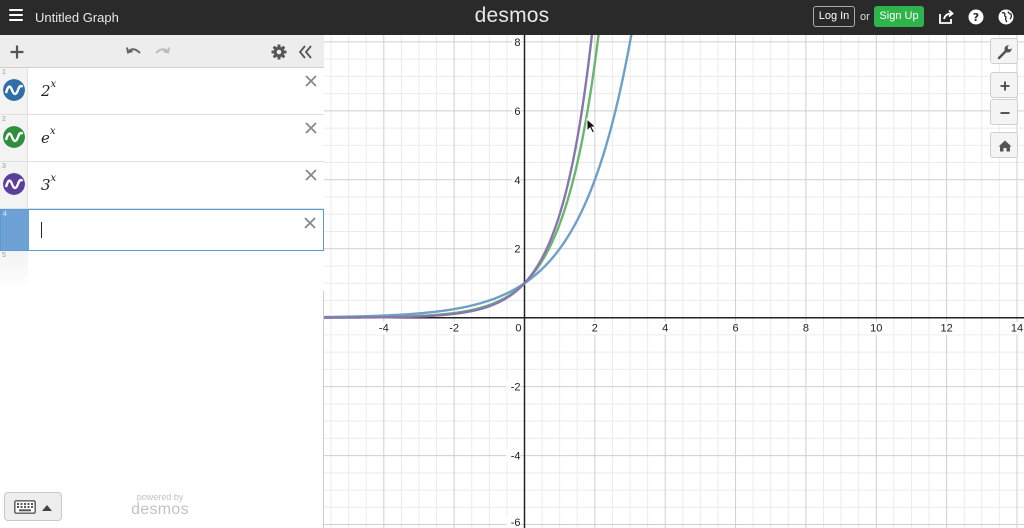  I want to click on math-base: 3, so click(46, 185).